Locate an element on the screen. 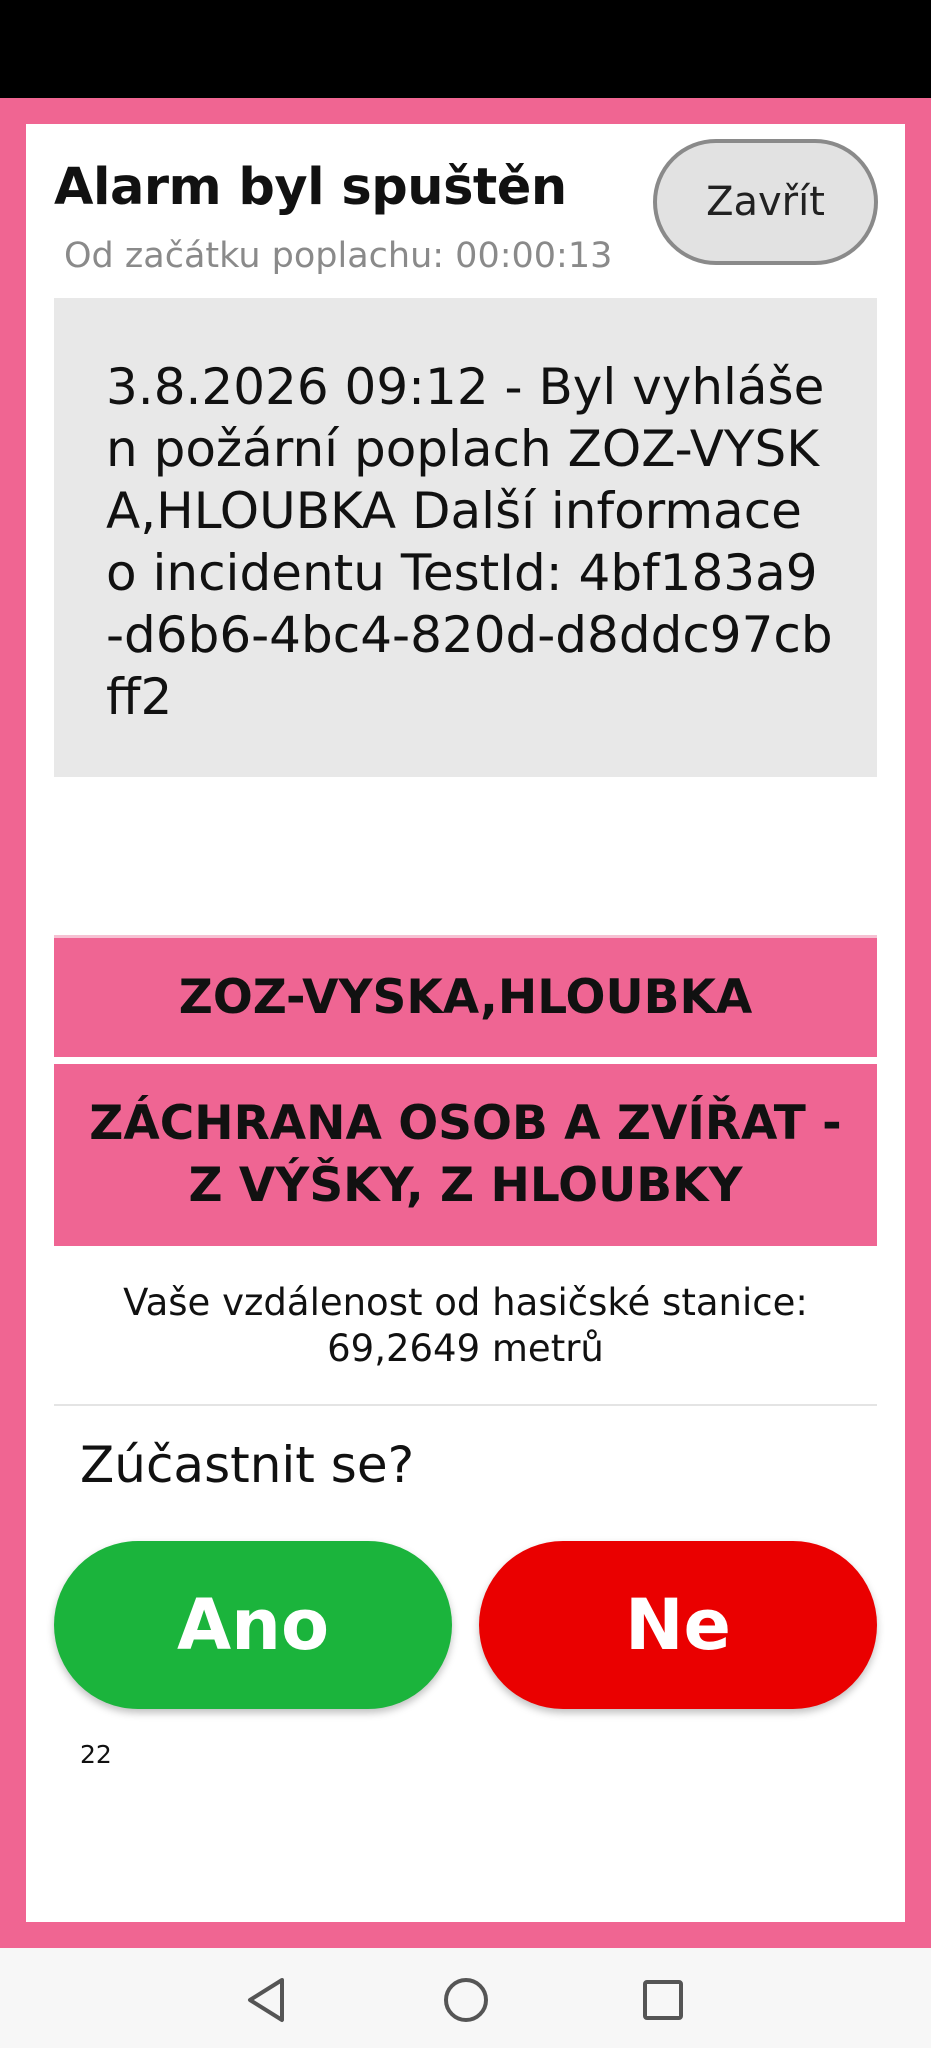 This screenshot has height=2048, width=931. distance-value: 69,2649 metrů is located at coordinates (465, 1348).